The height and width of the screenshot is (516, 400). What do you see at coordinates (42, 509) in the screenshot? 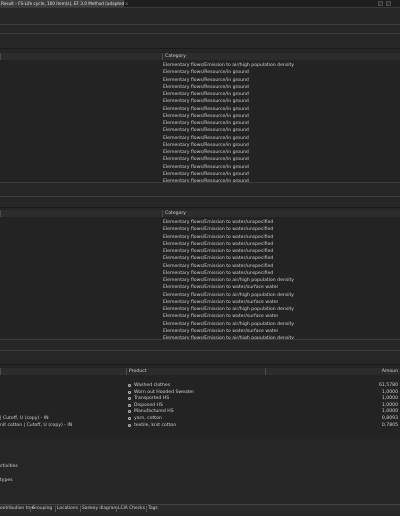
I see `tab-grouping: Grouping` at bounding box center [42, 509].